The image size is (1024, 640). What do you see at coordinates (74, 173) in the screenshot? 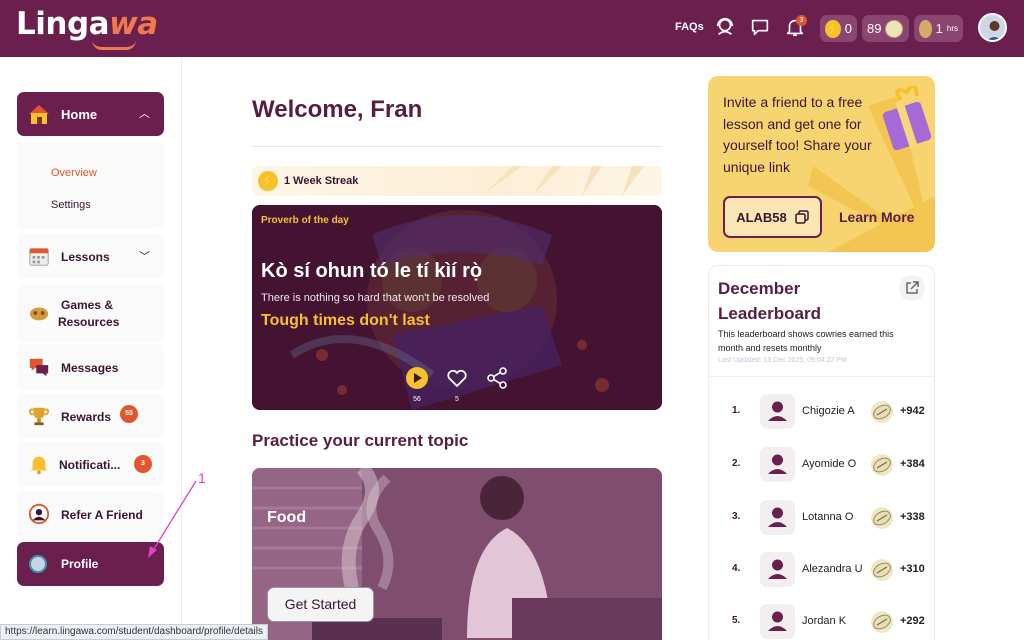
I see `sidebar-item-overview: Overview` at bounding box center [74, 173].